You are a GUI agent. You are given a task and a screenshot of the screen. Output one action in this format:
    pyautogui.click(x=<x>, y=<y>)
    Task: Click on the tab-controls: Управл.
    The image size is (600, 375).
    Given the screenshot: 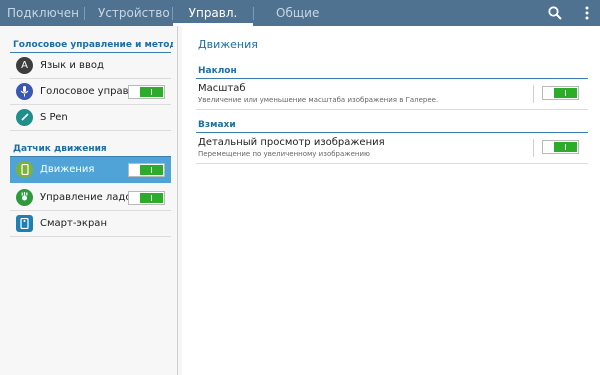 What is the action you would take?
    pyautogui.click(x=213, y=13)
    